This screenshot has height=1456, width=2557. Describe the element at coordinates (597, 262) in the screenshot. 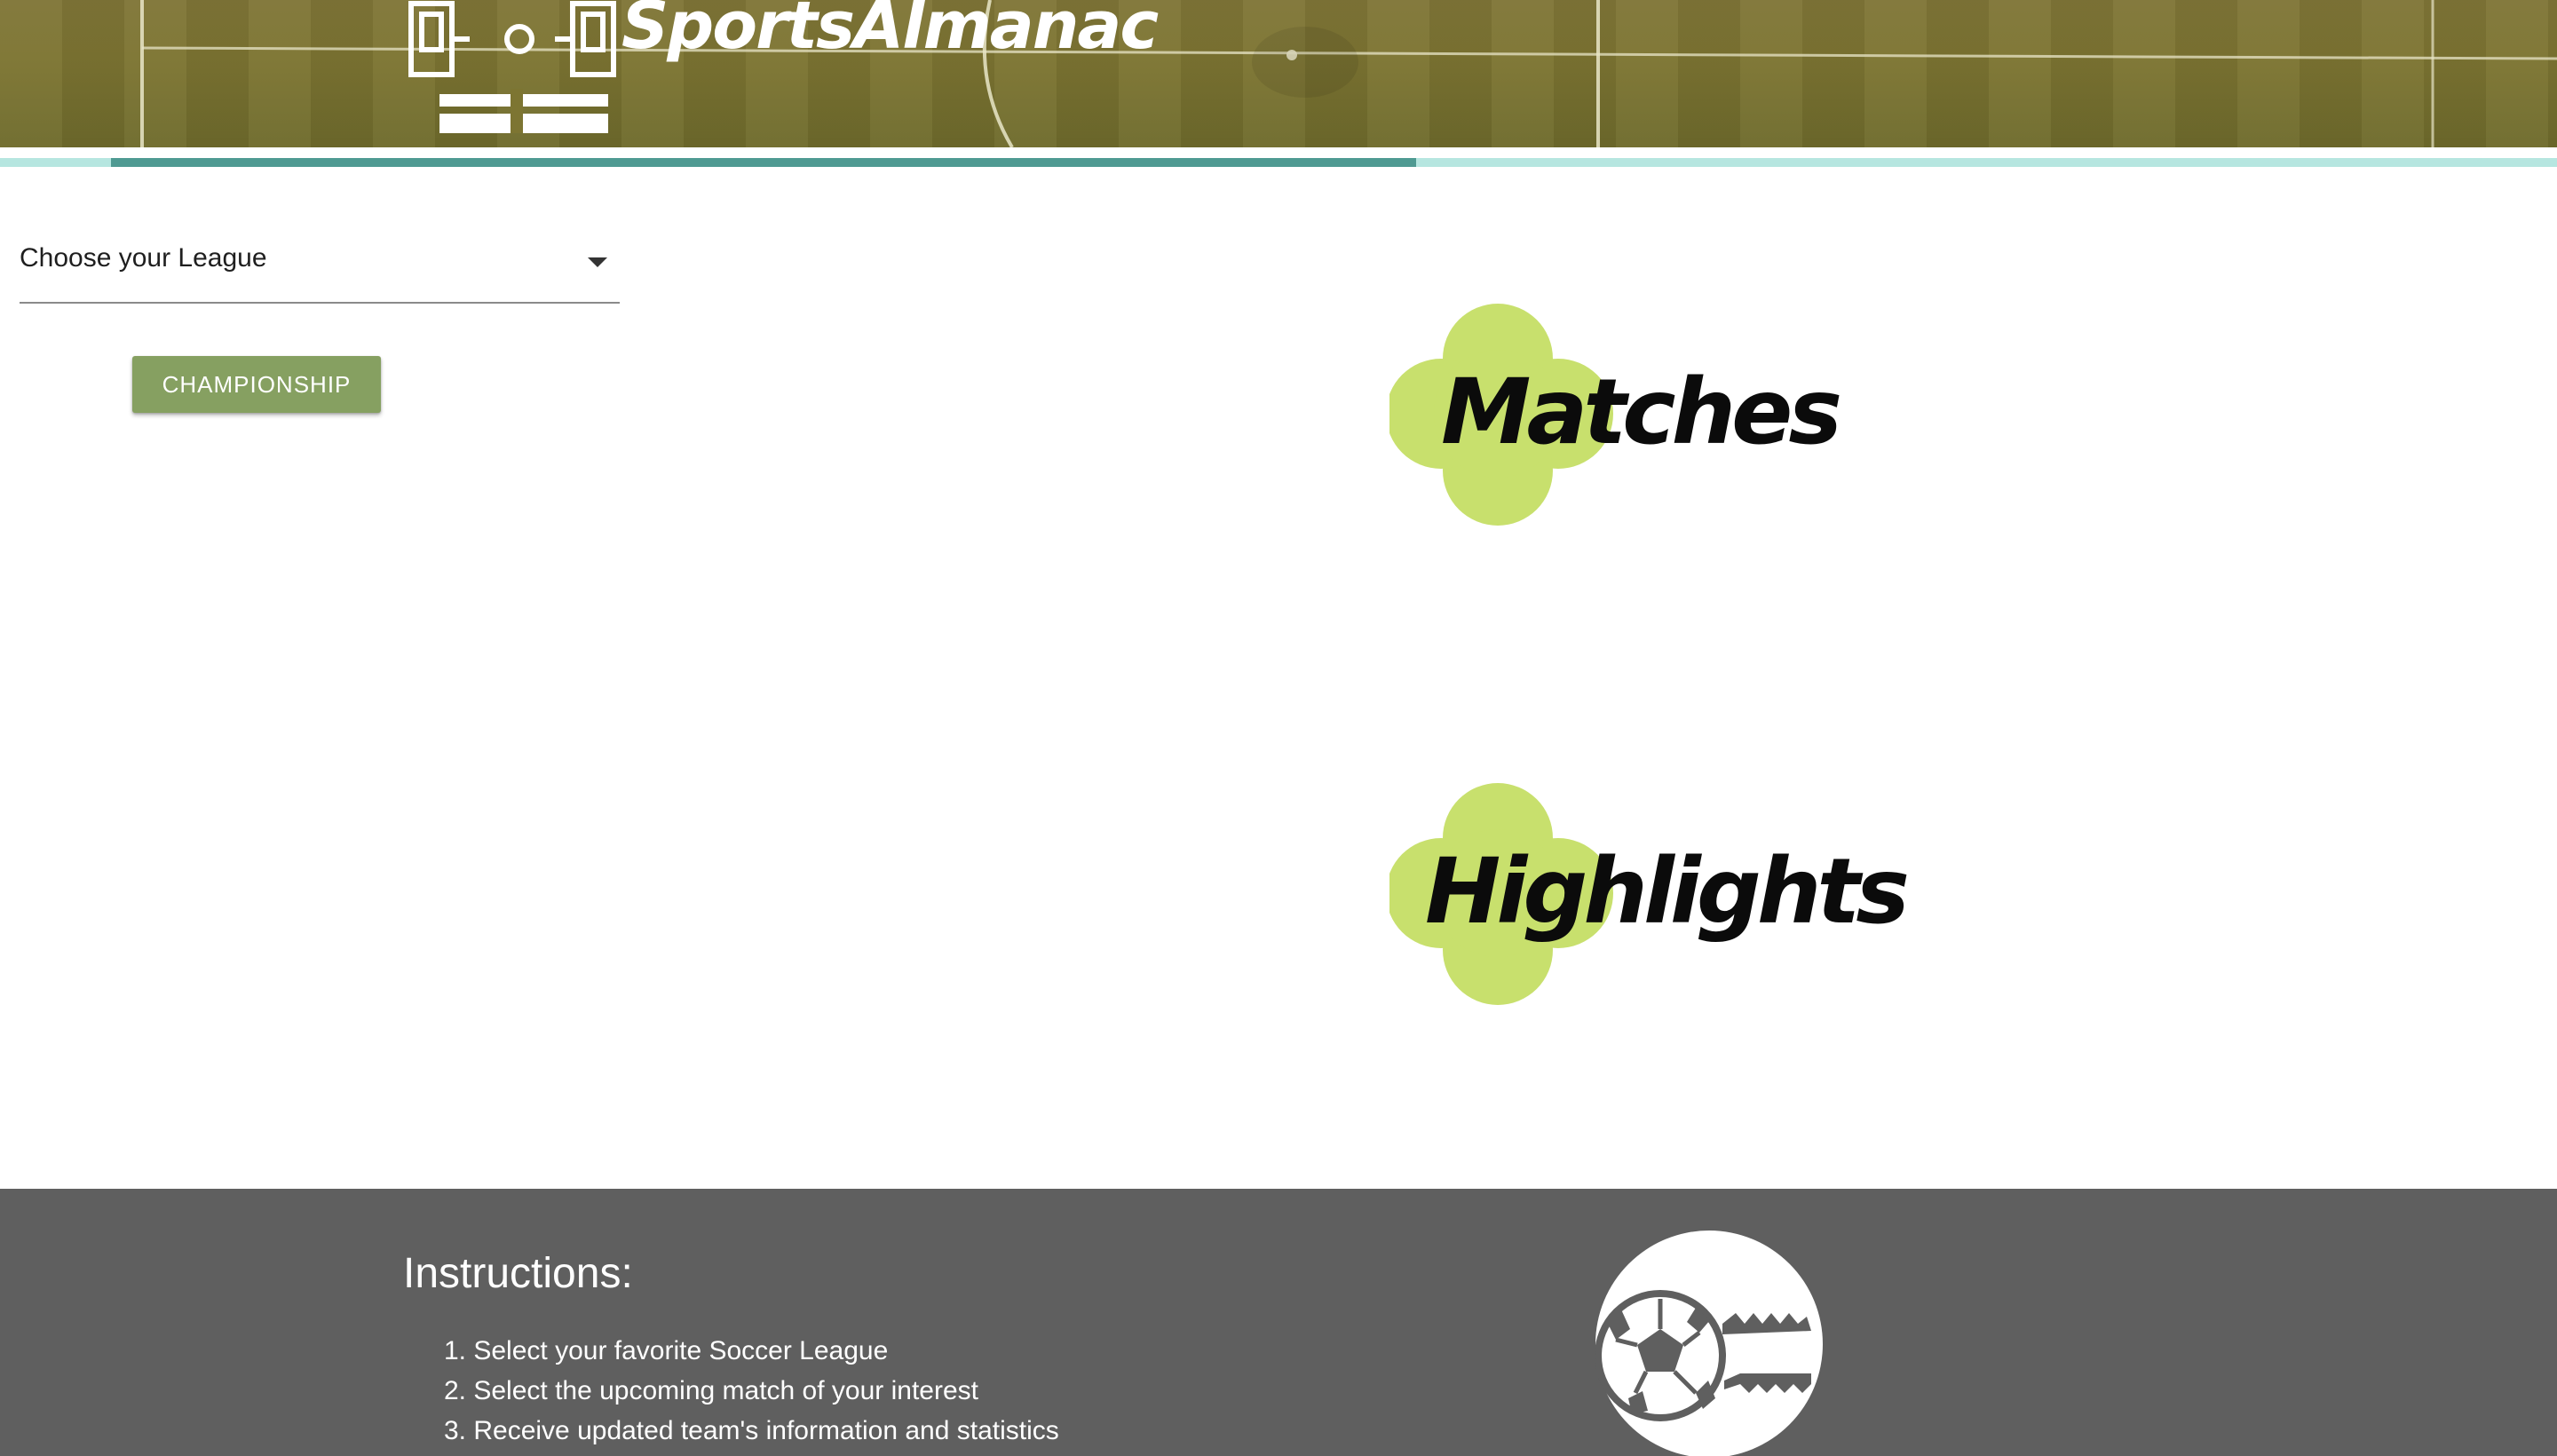

I see `chevron-down-icon` at that location.